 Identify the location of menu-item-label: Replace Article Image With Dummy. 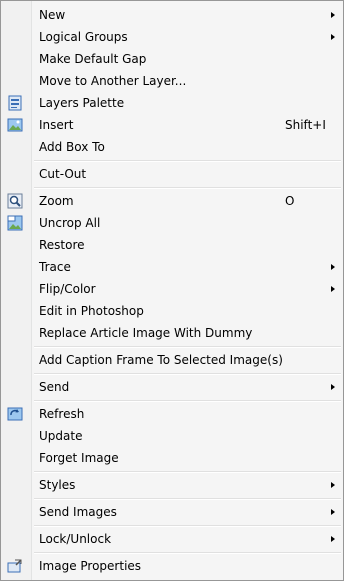
(146, 333).